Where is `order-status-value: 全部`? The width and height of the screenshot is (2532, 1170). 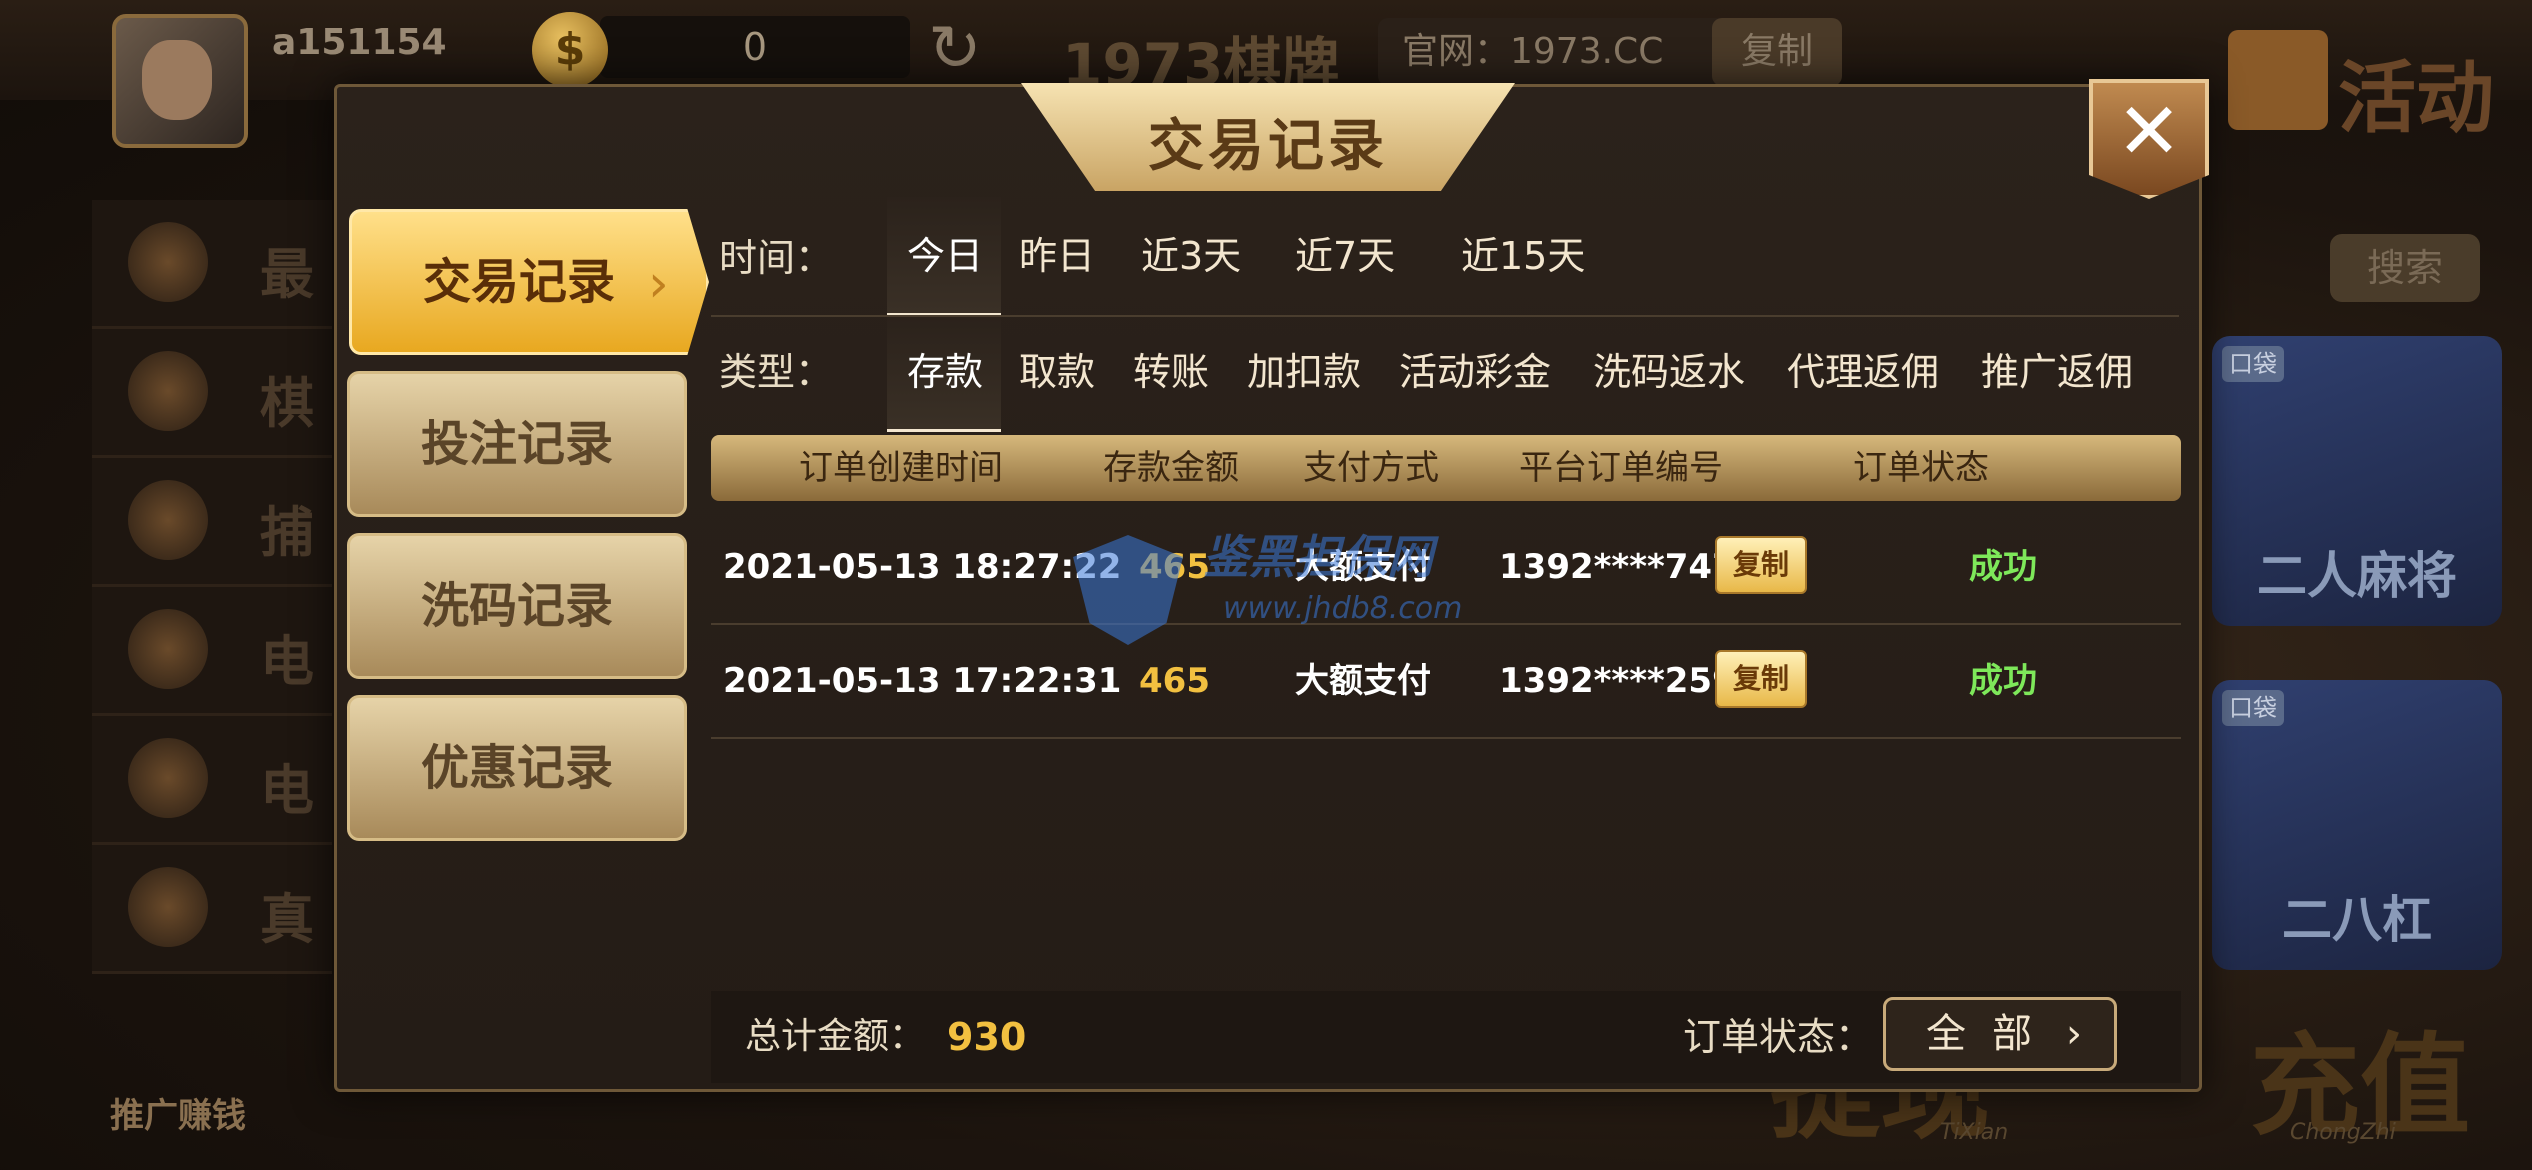
order-status-value: 全部 is located at coordinates (1992, 1034).